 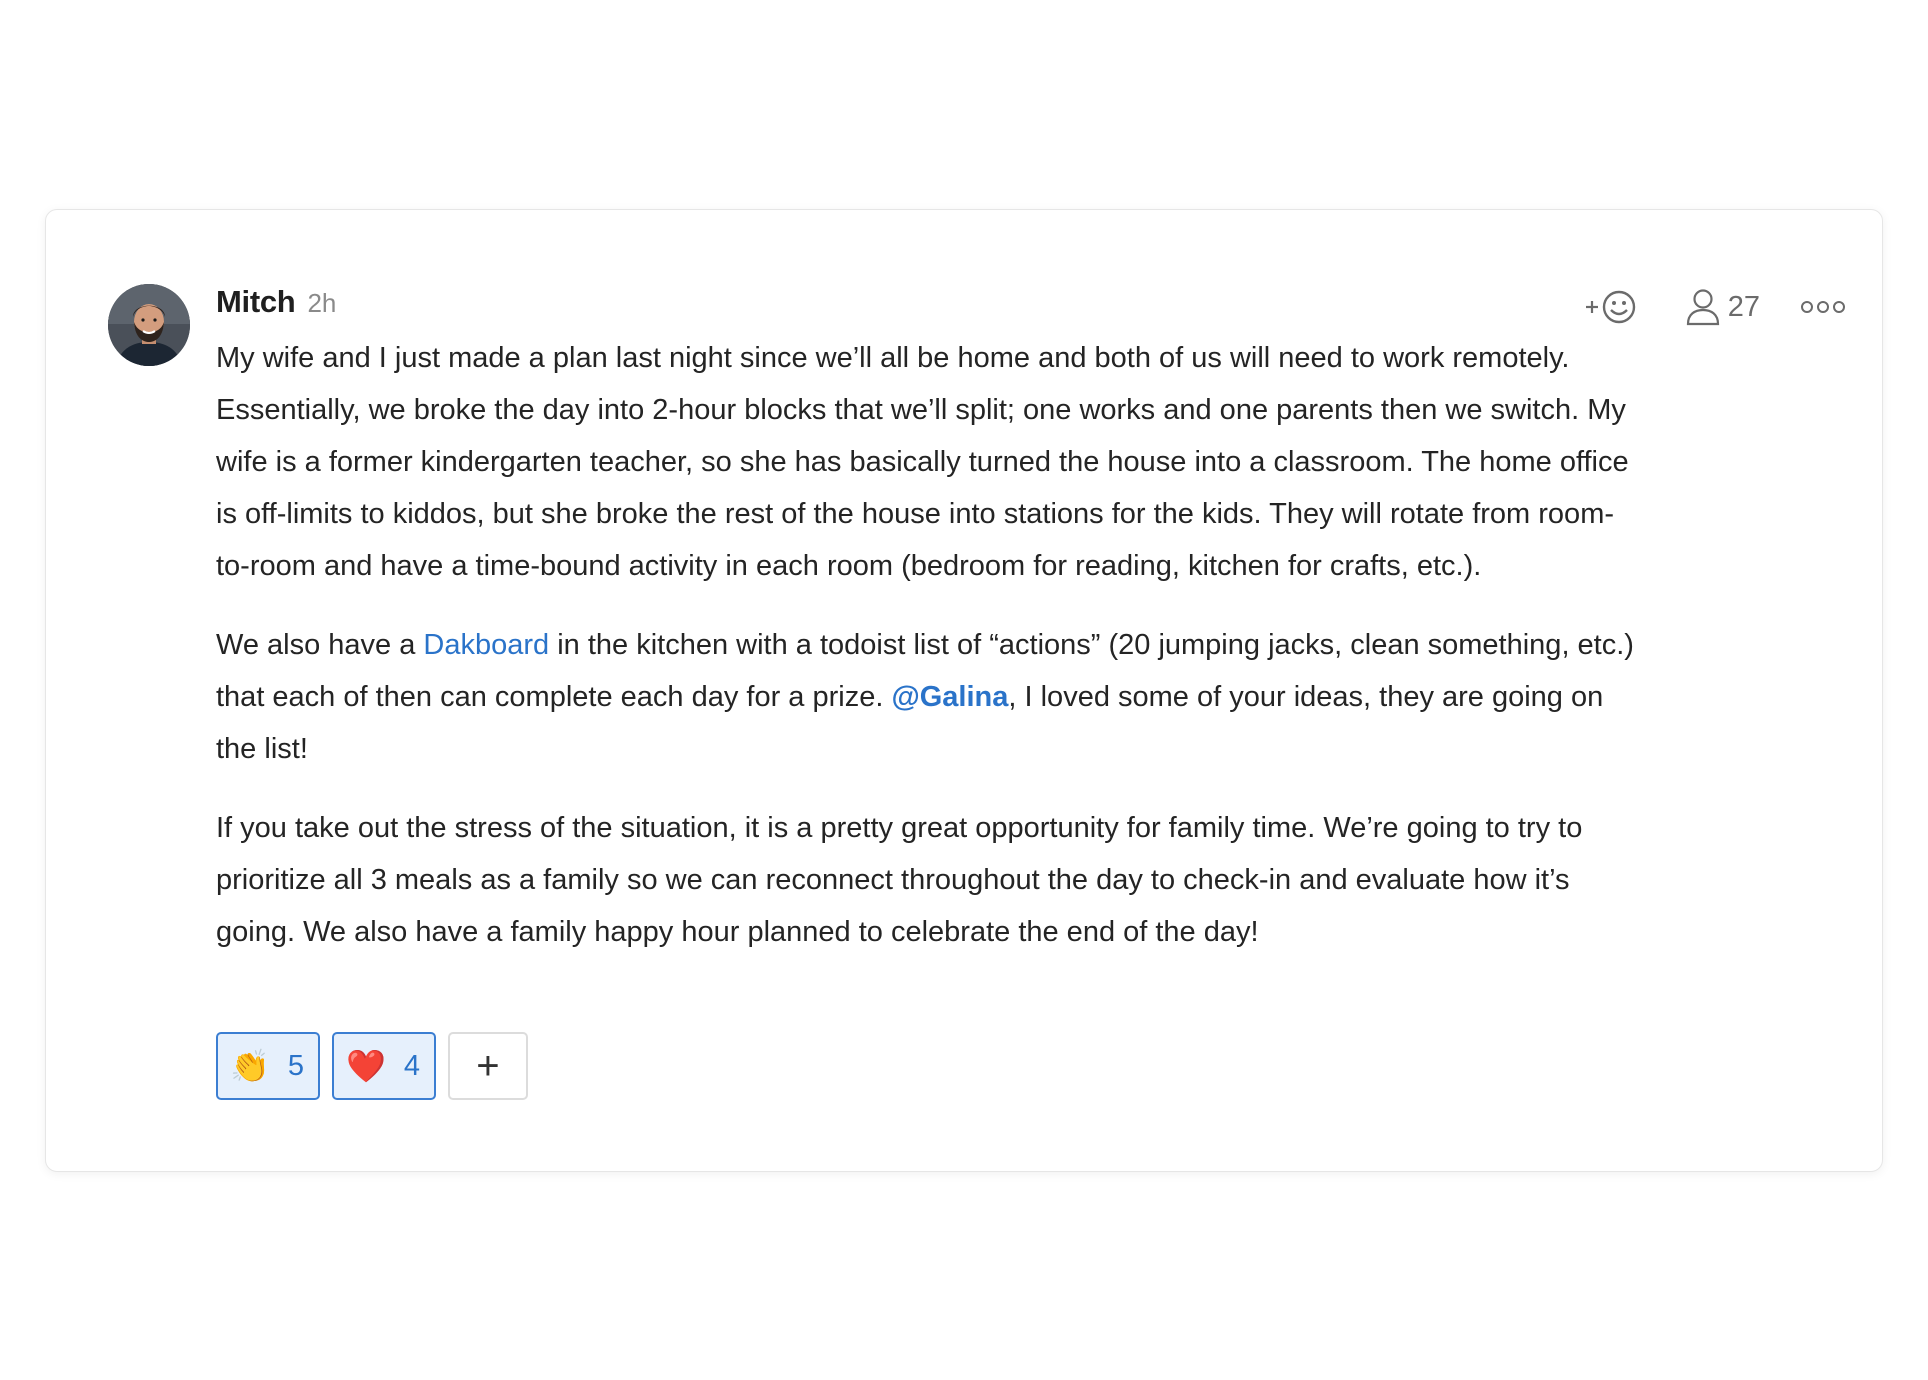 I want to click on add-reaction-button, so click(x=1612, y=307).